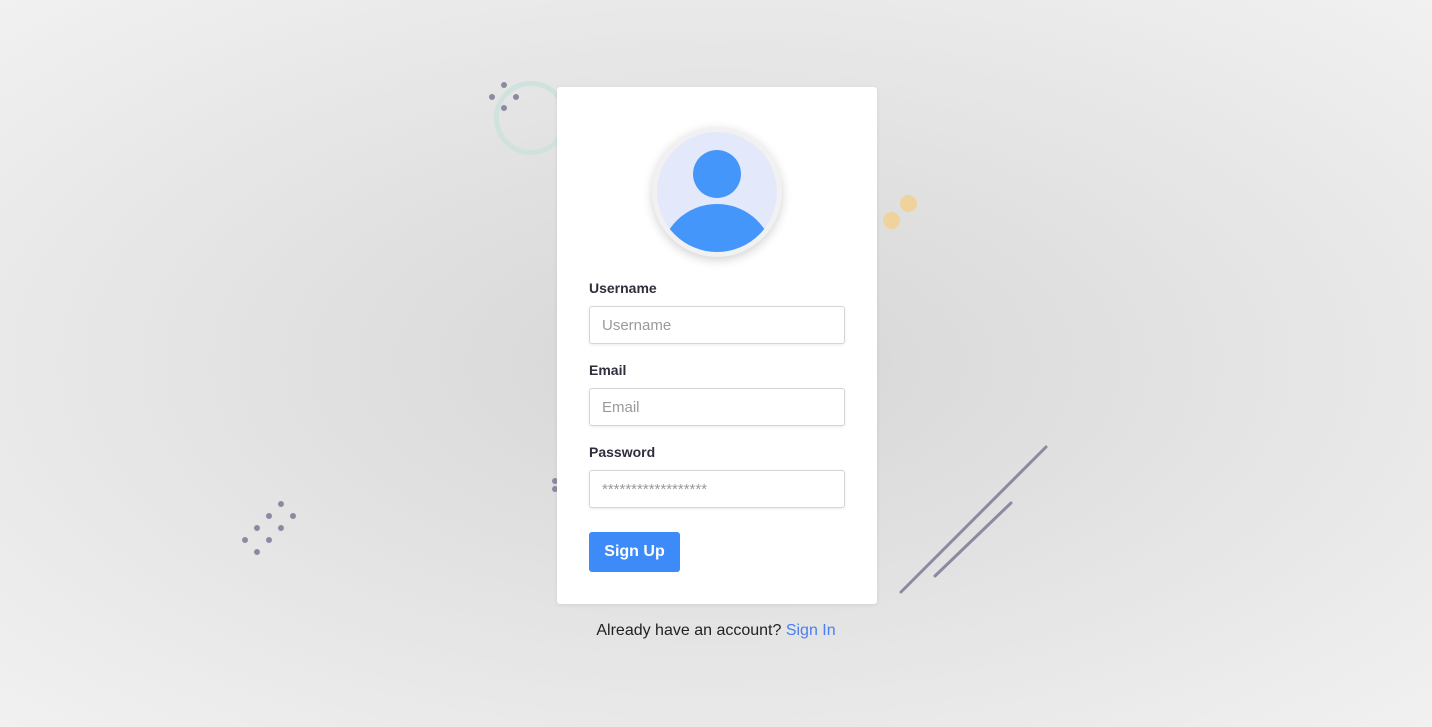 The image size is (1432, 727). What do you see at coordinates (622, 452) in the screenshot?
I see `password-label: Password` at bounding box center [622, 452].